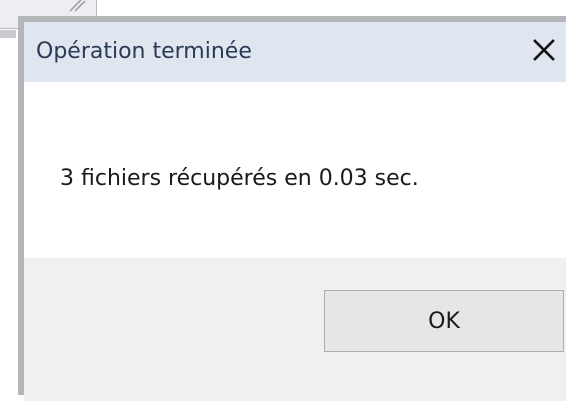 The image size is (566, 401). What do you see at coordinates (144, 51) in the screenshot?
I see `dialog-title: Opération terminée` at bounding box center [144, 51].